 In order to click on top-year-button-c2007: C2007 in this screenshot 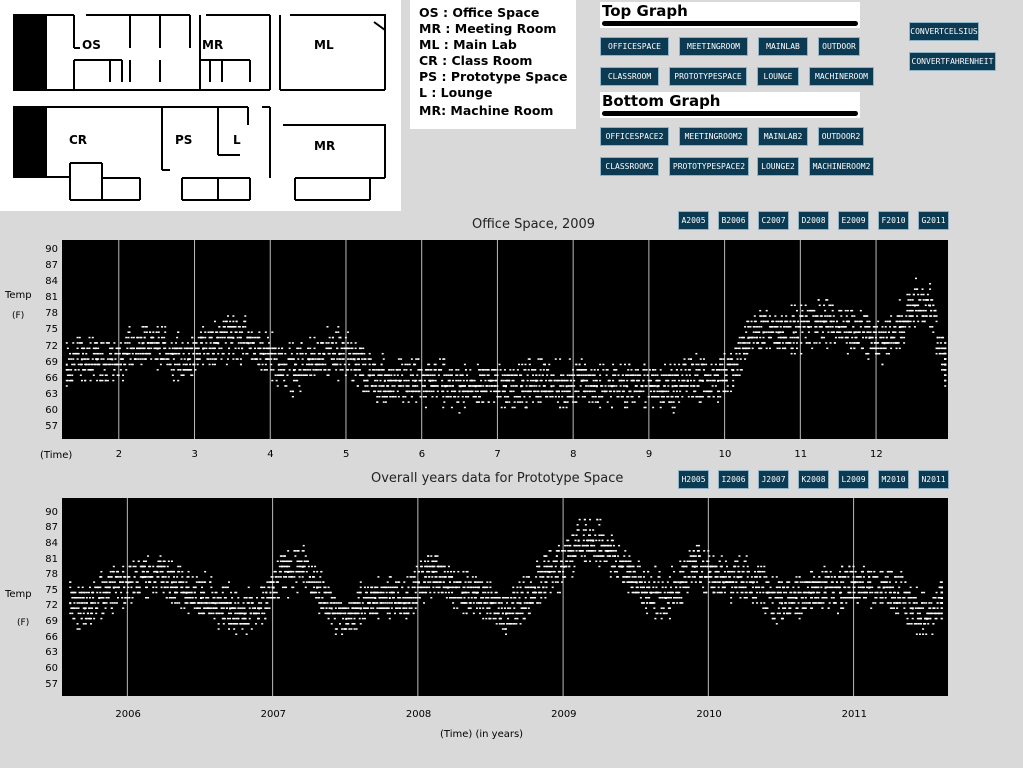, I will do `click(773, 220)`.